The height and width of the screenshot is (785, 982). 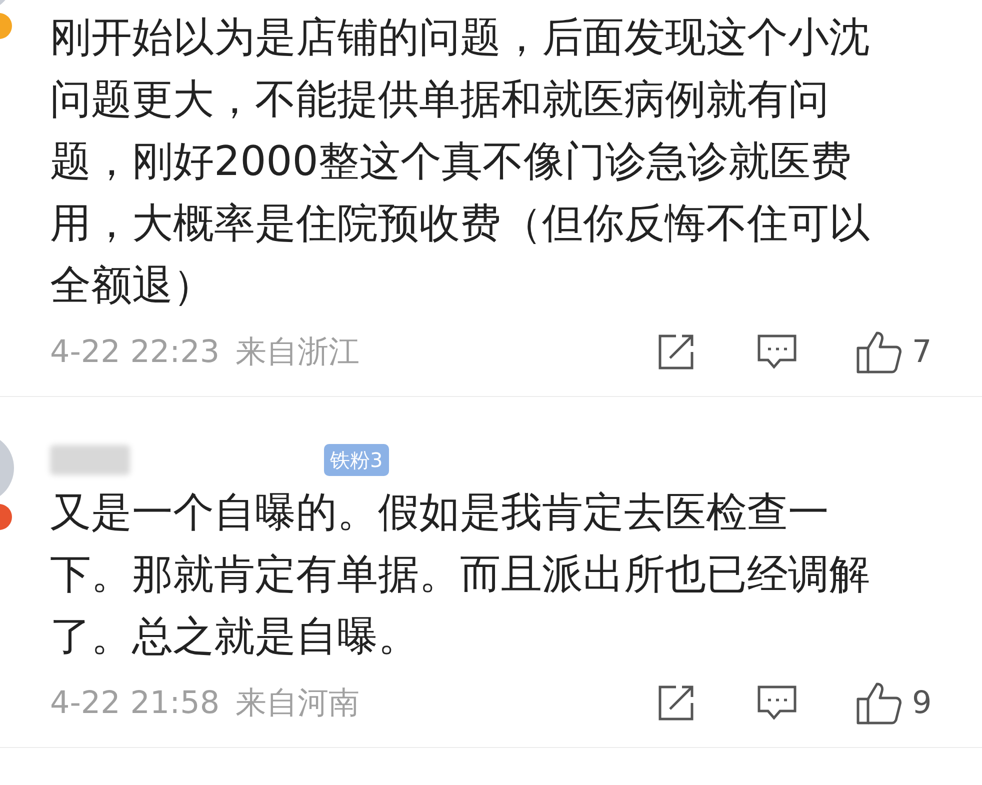 What do you see at coordinates (135, 352) in the screenshot?
I see `comment-time: 4-22 22:23` at bounding box center [135, 352].